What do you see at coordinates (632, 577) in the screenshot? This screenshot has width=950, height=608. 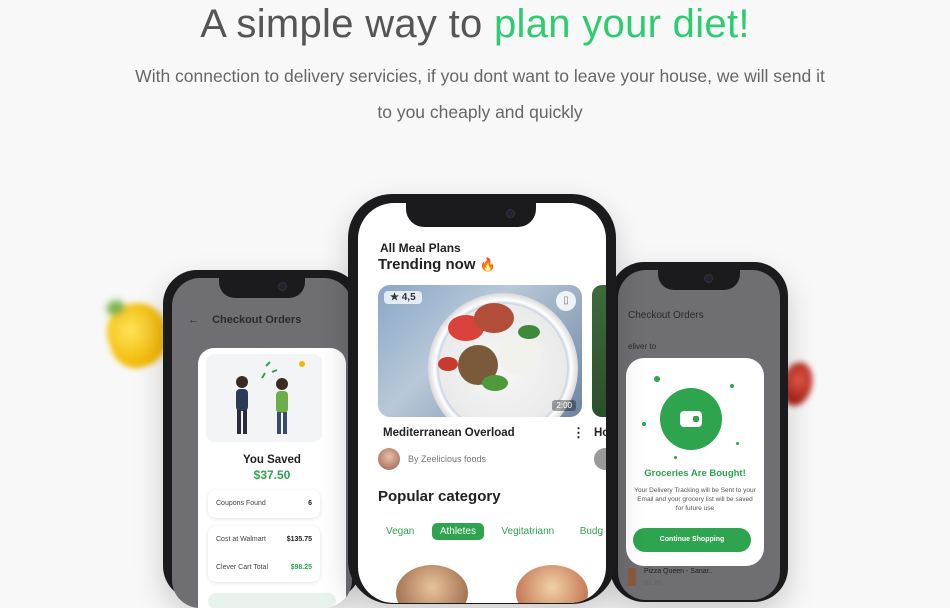 I see `pizza-thumbnail` at bounding box center [632, 577].